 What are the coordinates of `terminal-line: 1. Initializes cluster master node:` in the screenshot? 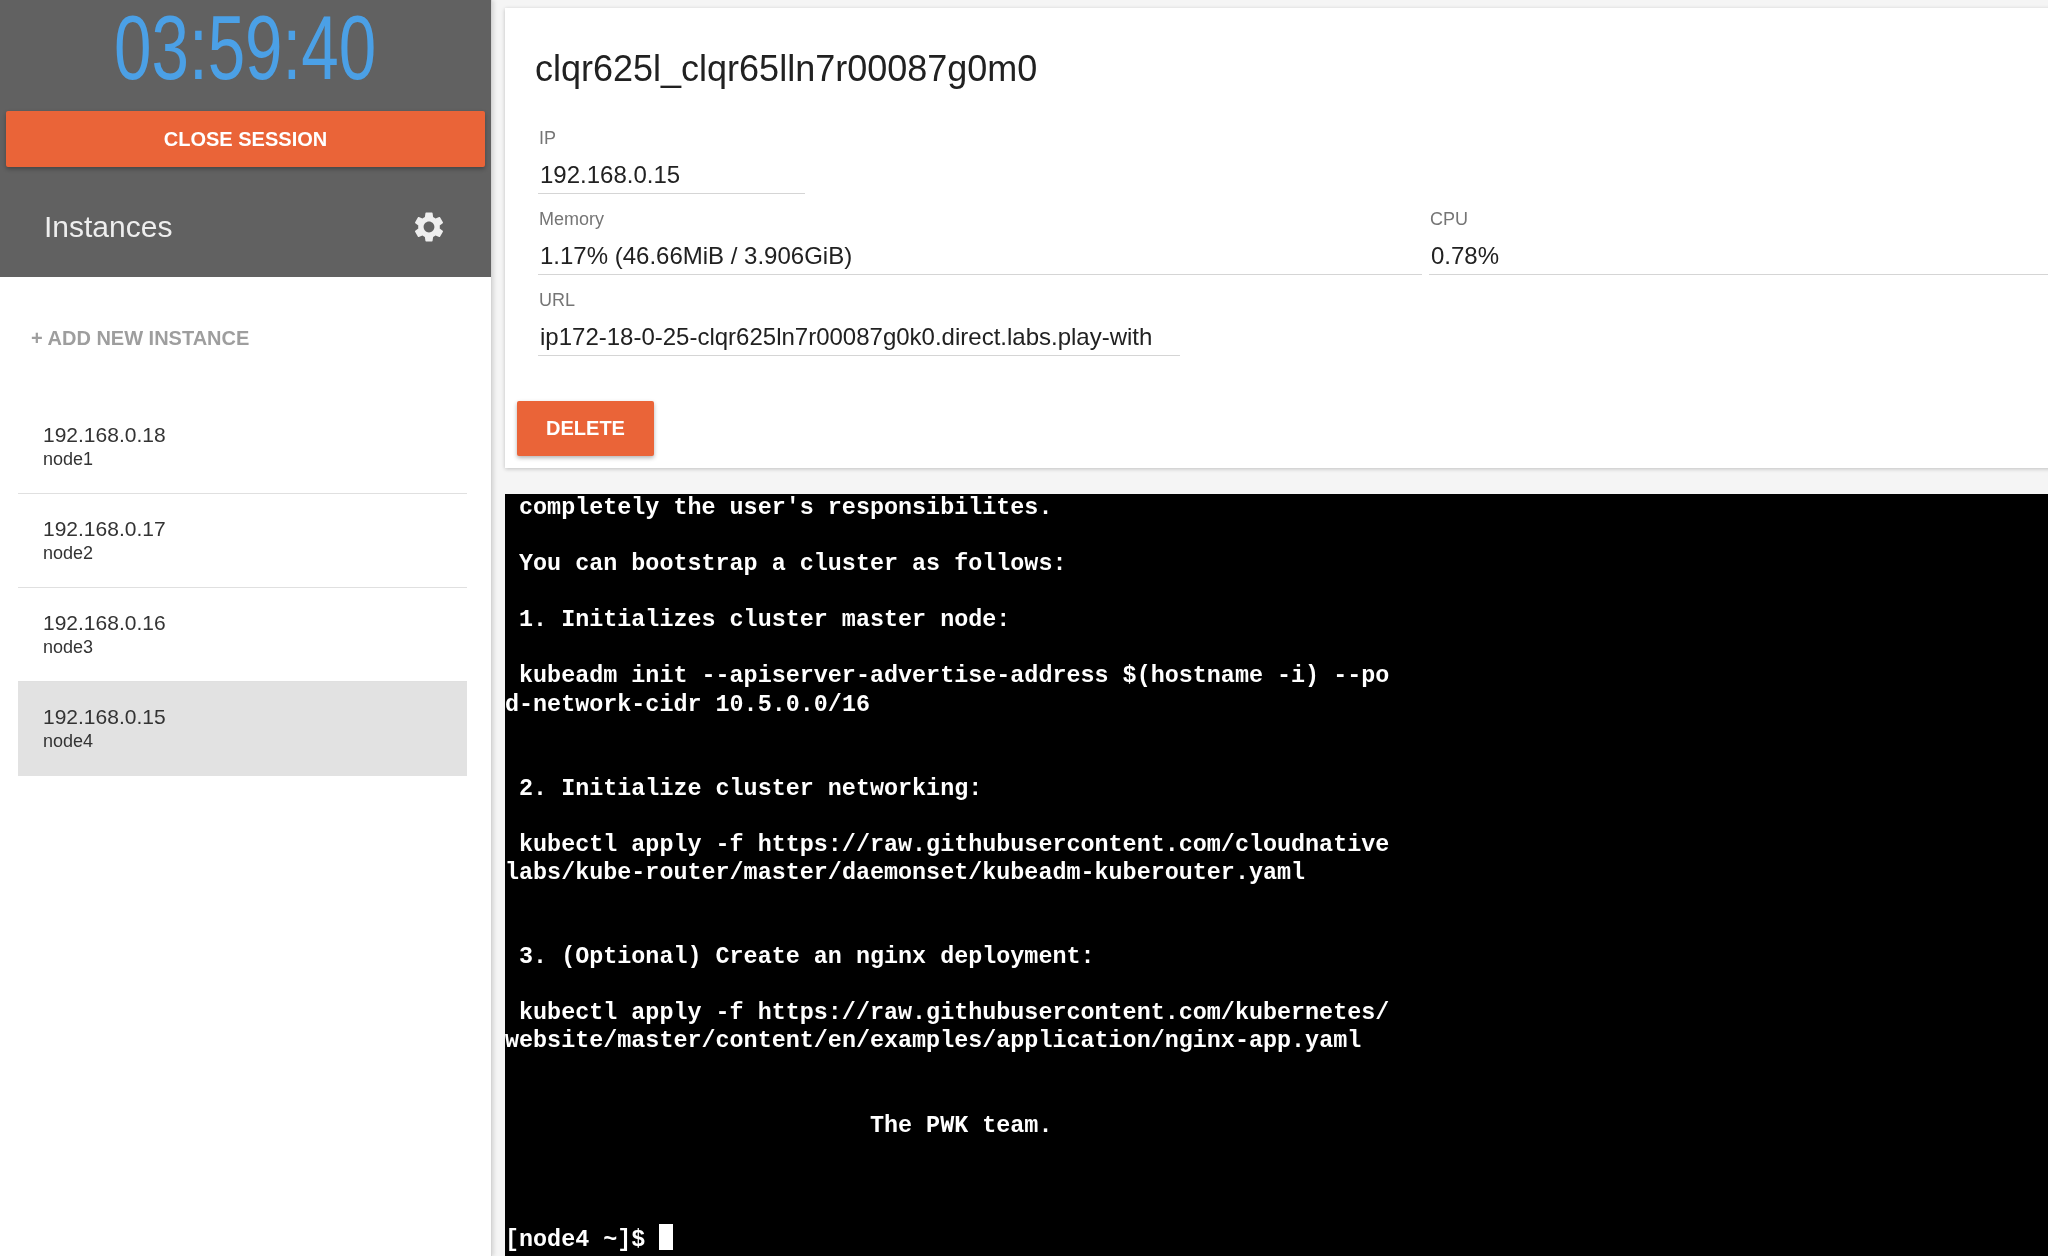 It's located at (765, 620).